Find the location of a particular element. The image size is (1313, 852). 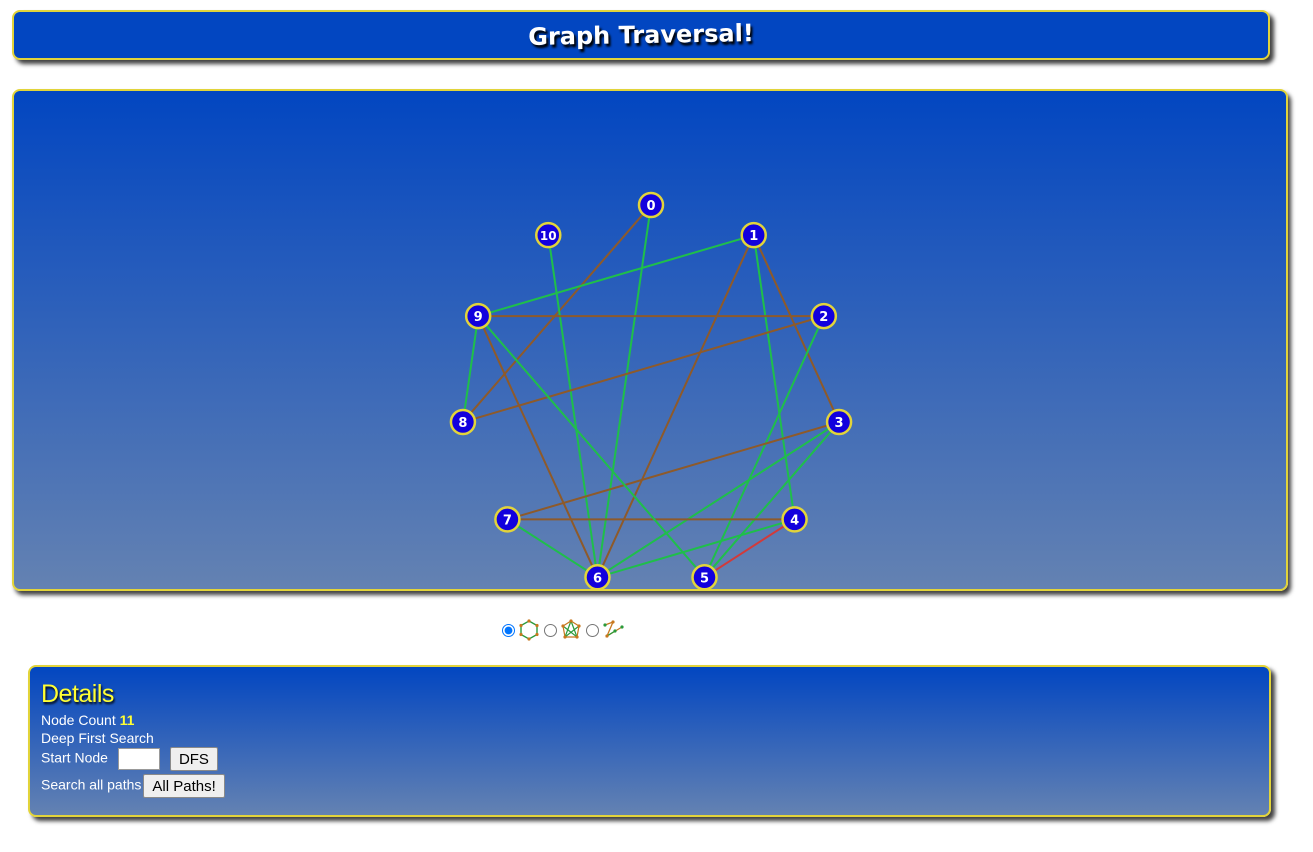

graph-node-2: 2 is located at coordinates (824, 316).